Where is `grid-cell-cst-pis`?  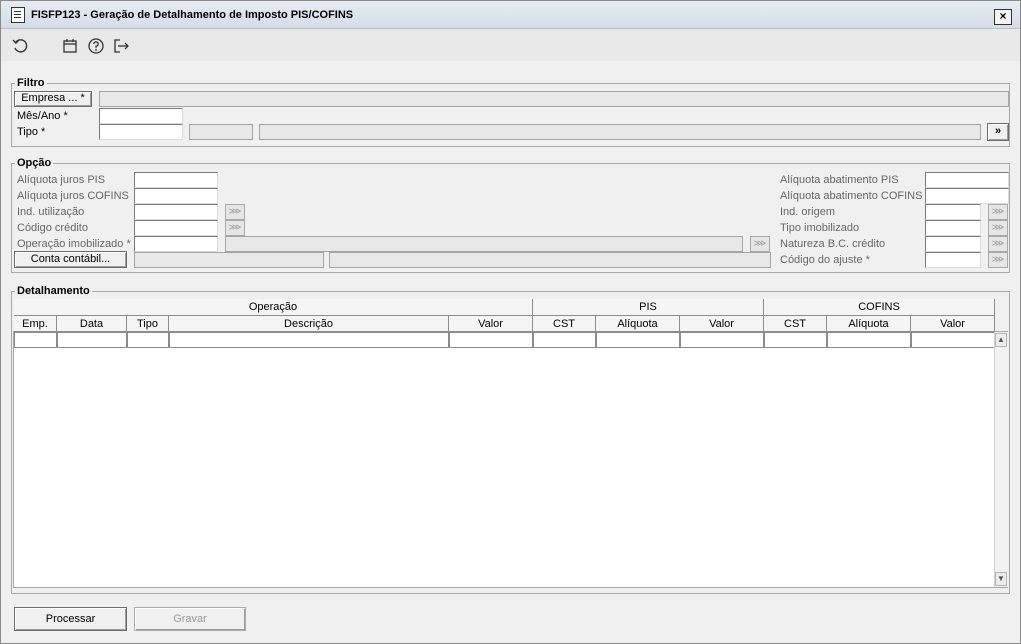 grid-cell-cst-pis is located at coordinates (564, 340).